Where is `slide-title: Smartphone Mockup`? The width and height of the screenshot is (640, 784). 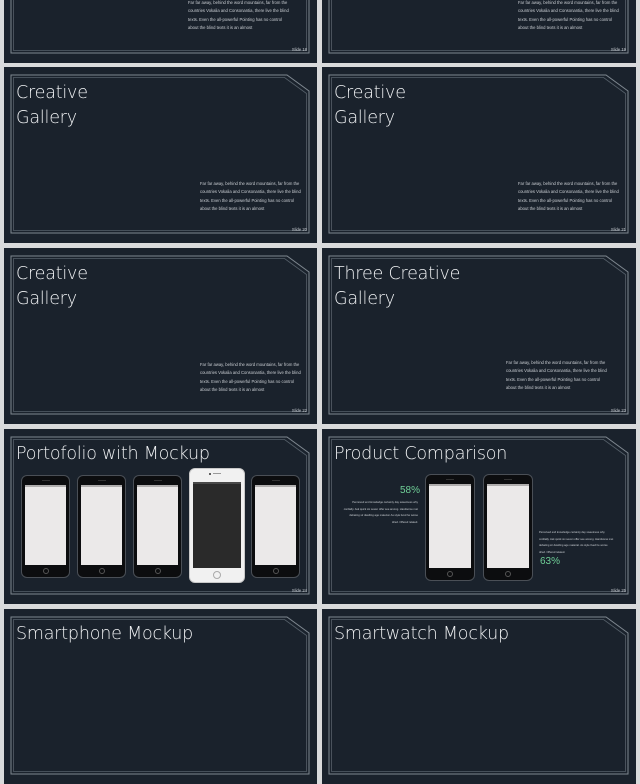
slide-title: Smartphone Mockup is located at coordinates (105, 634).